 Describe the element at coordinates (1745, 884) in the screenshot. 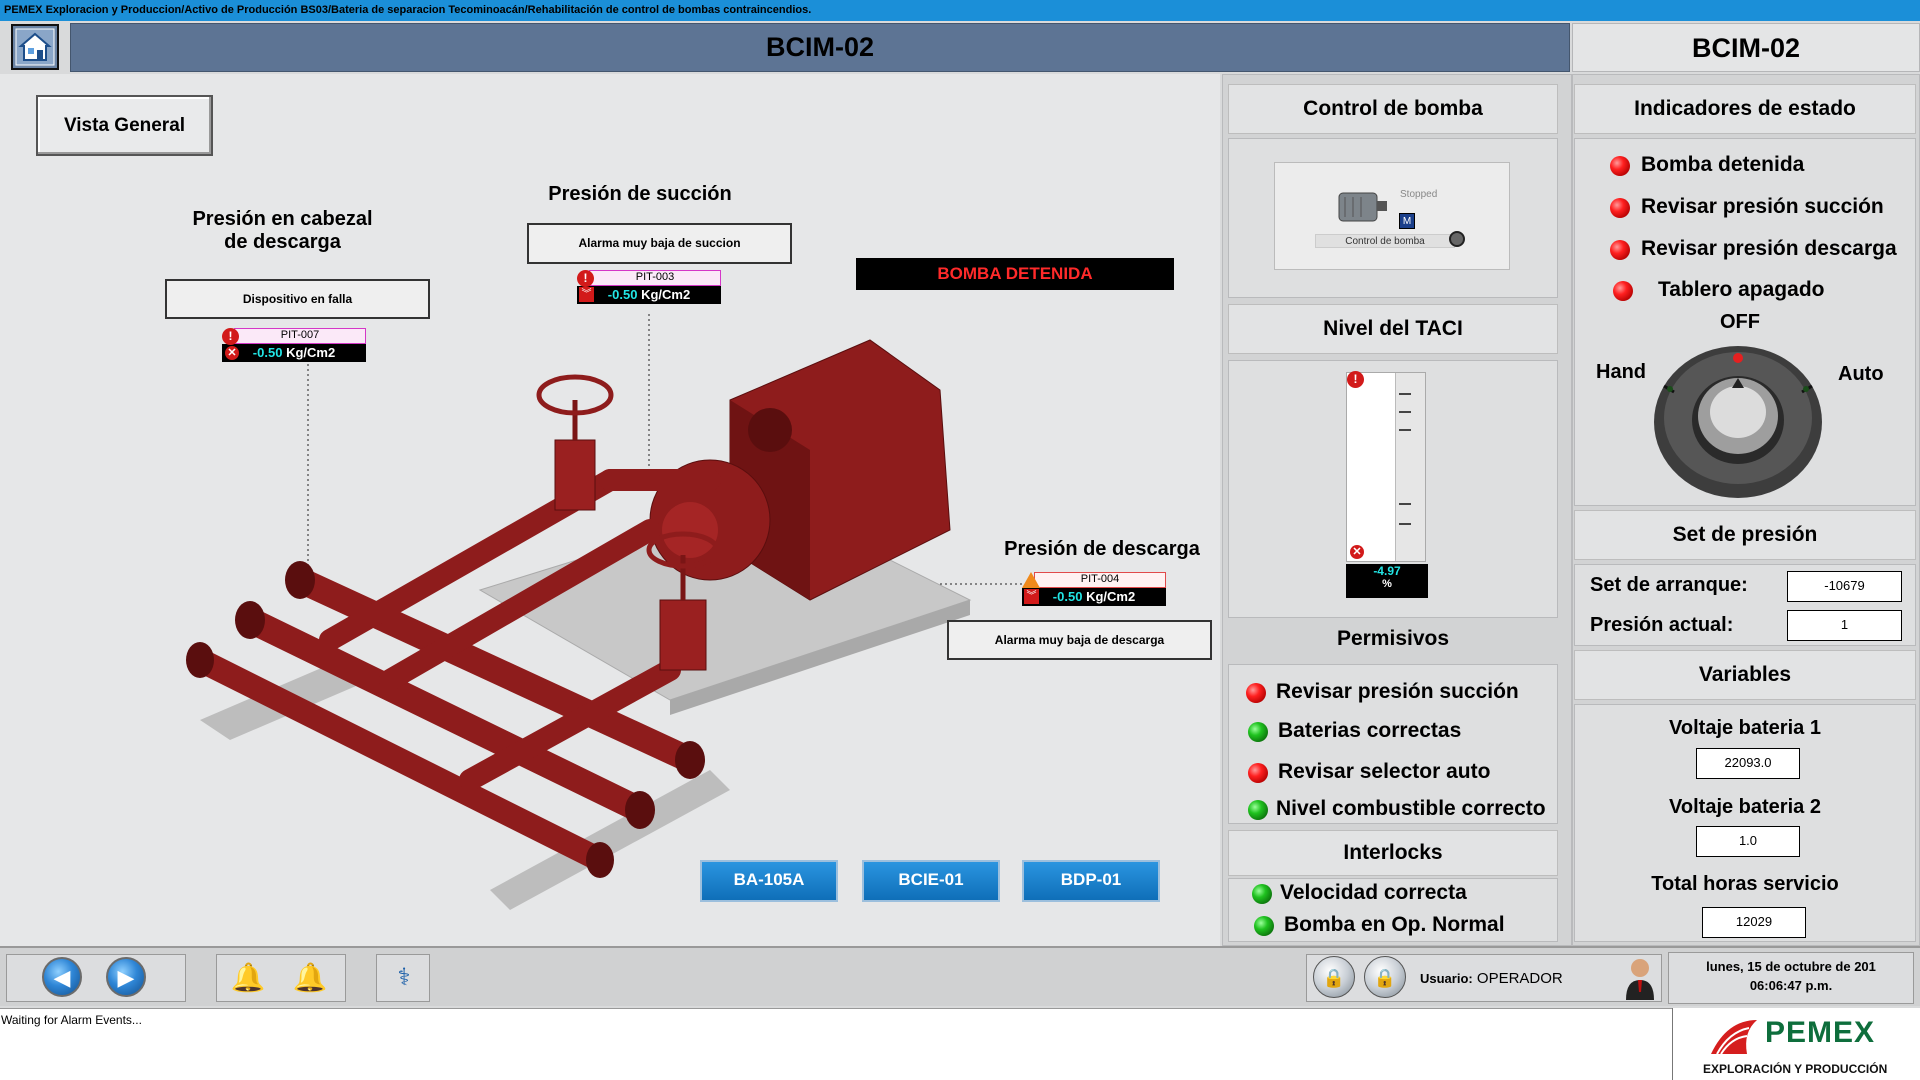

I see `horas-label: Total horas servicio` at that location.